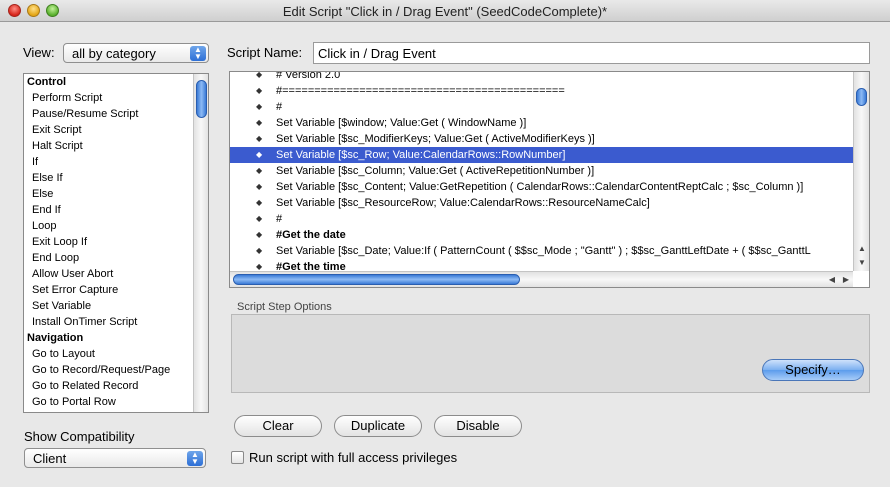 Image resolution: width=890 pixels, height=487 pixels. What do you see at coordinates (116, 306) in the screenshot?
I see `step-list-item: Set Variable` at bounding box center [116, 306].